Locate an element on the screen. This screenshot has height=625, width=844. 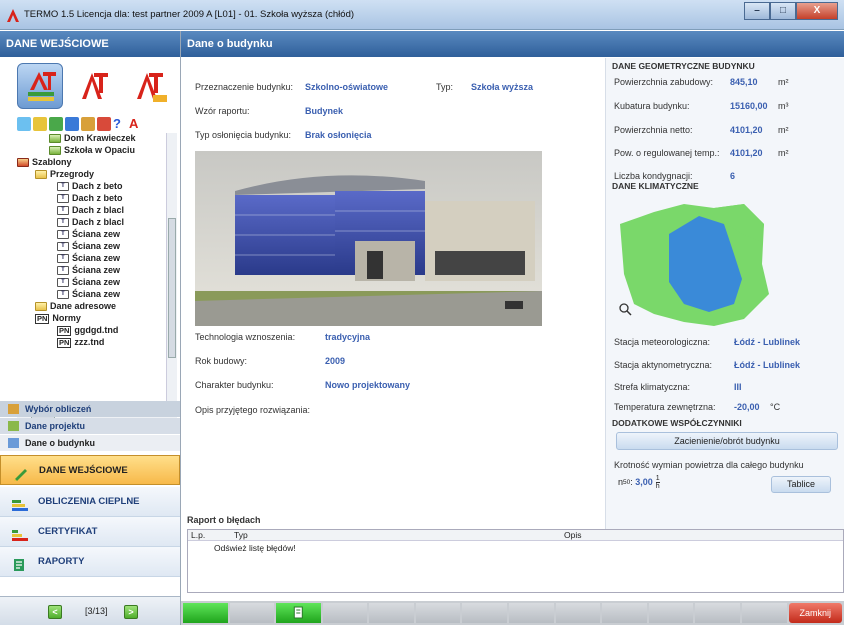
geometry-value: 6 is located at coordinates (732, 176).